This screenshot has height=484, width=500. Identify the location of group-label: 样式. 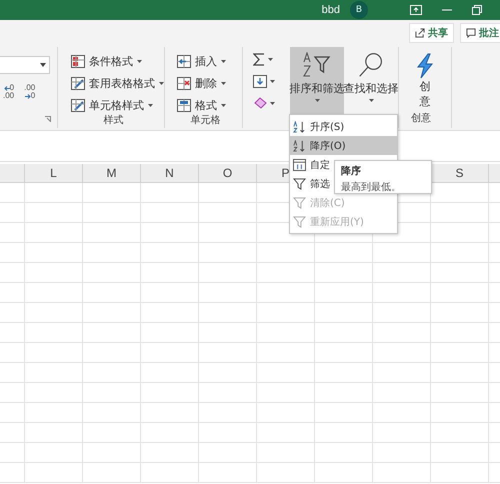
(113, 121).